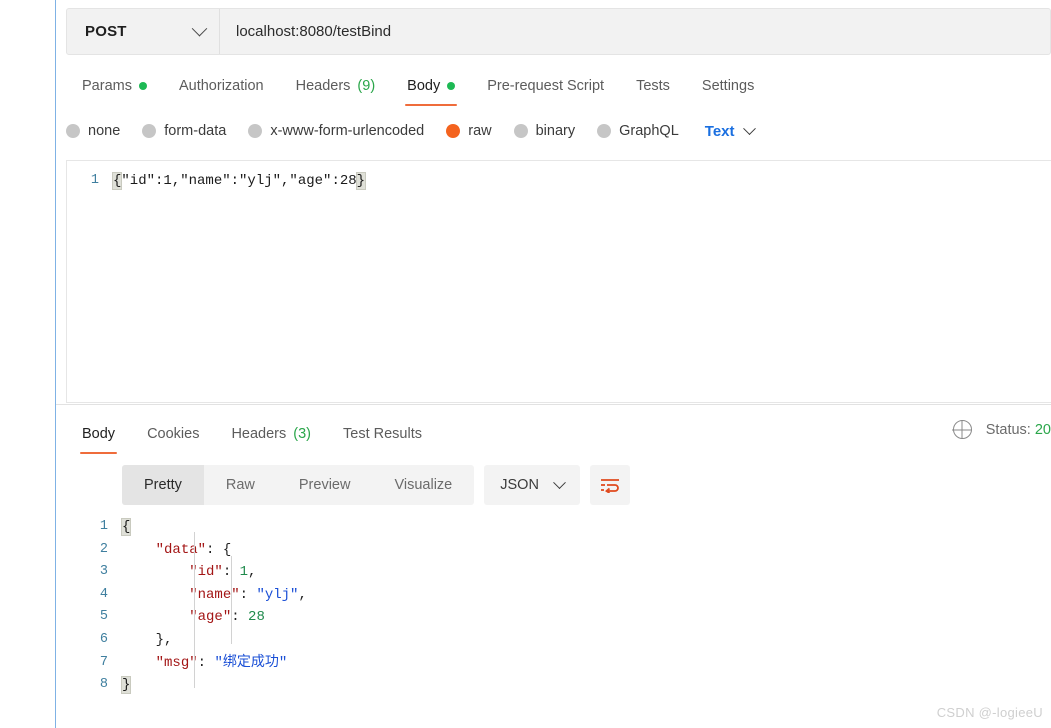 This screenshot has height=728, width=1051. I want to click on body-type-raw: raw, so click(469, 131).